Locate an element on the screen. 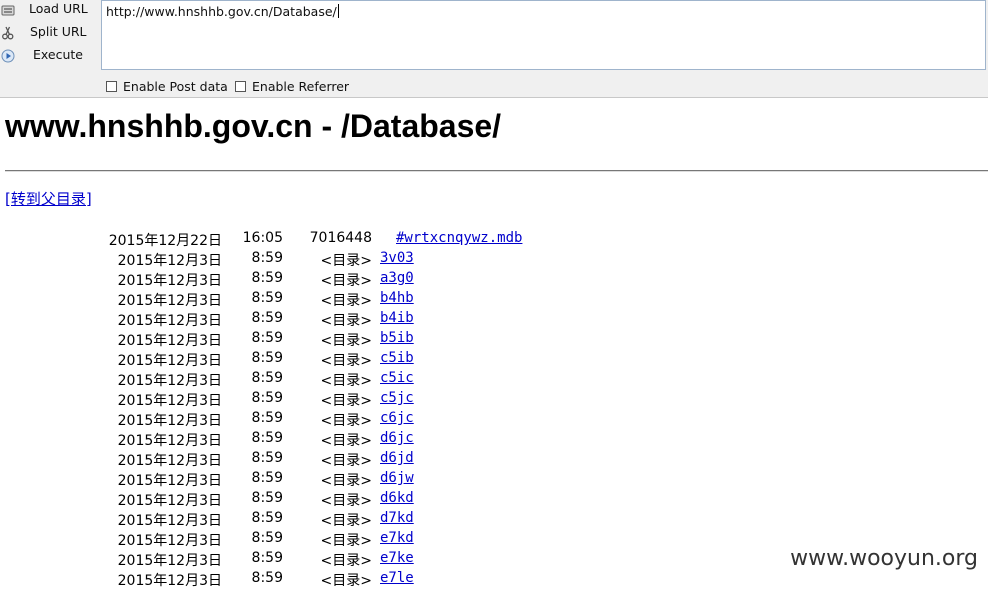 The height and width of the screenshot is (590, 988). url-textarea: http://www.hnshhb.gov.cn/Database/ is located at coordinates (543, 35).